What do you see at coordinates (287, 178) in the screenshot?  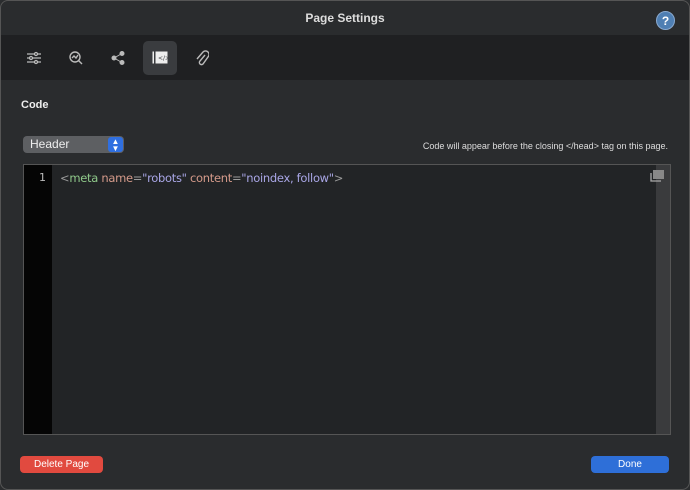 I see `code-token: "noindex, follow"` at bounding box center [287, 178].